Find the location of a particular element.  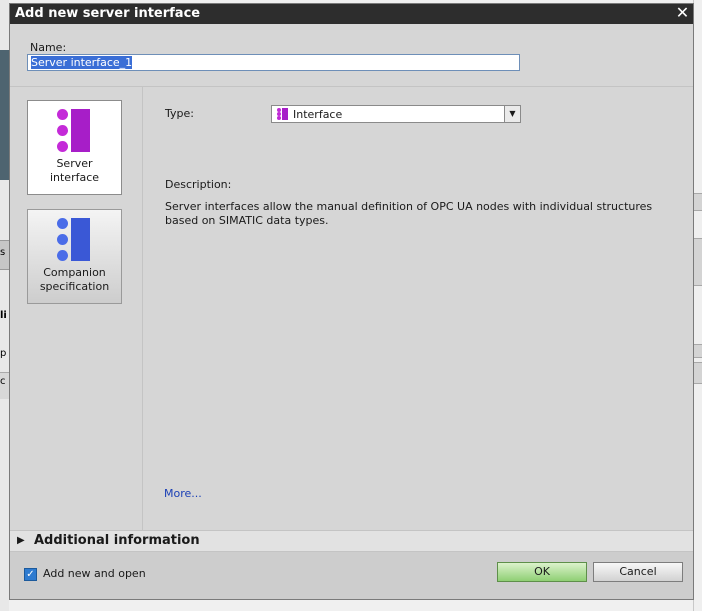

background-band: c is located at coordinates (4, 385).